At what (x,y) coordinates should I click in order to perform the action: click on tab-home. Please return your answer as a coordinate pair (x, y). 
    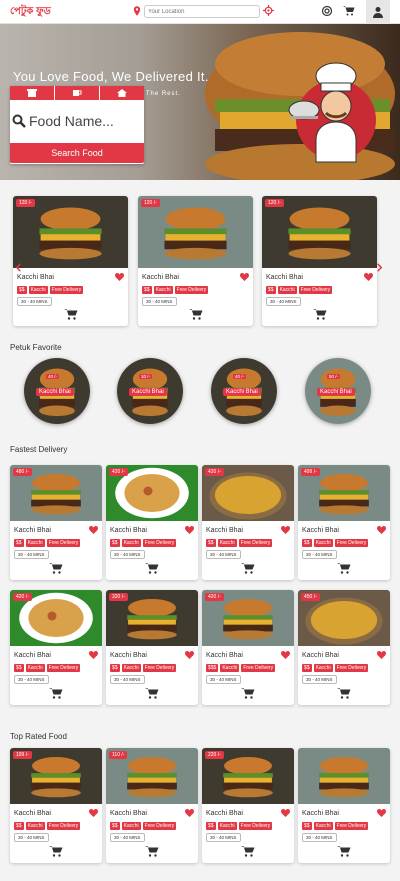
    Looking at the image, I should click on (122, 93).